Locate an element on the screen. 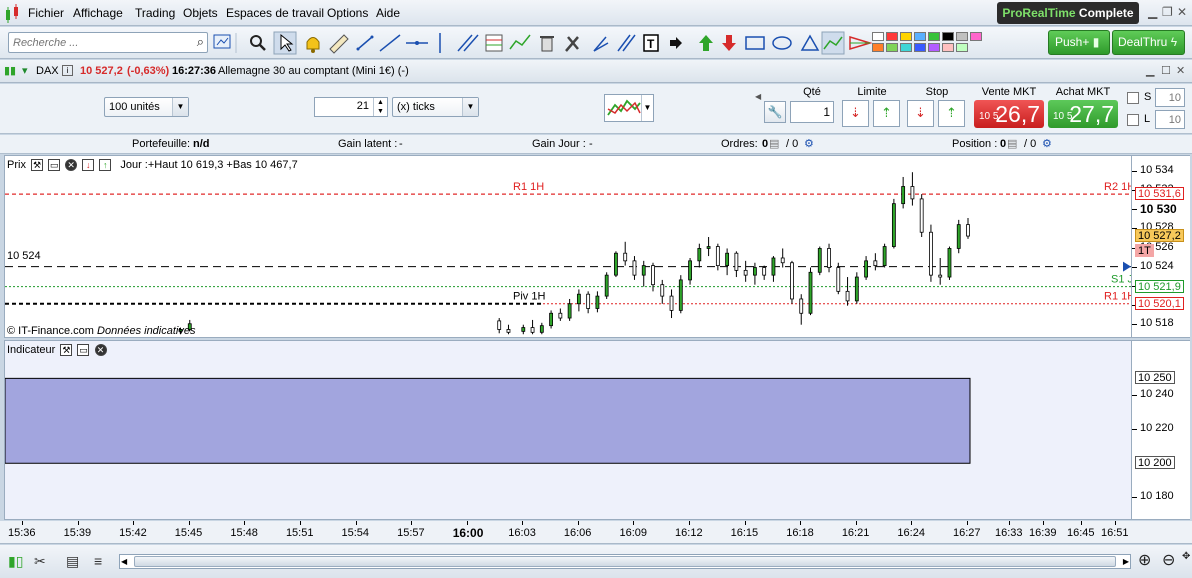 This screenshot has width=1192, height=578. menu-fichier: Fichier is located at coordinates (46, 13).